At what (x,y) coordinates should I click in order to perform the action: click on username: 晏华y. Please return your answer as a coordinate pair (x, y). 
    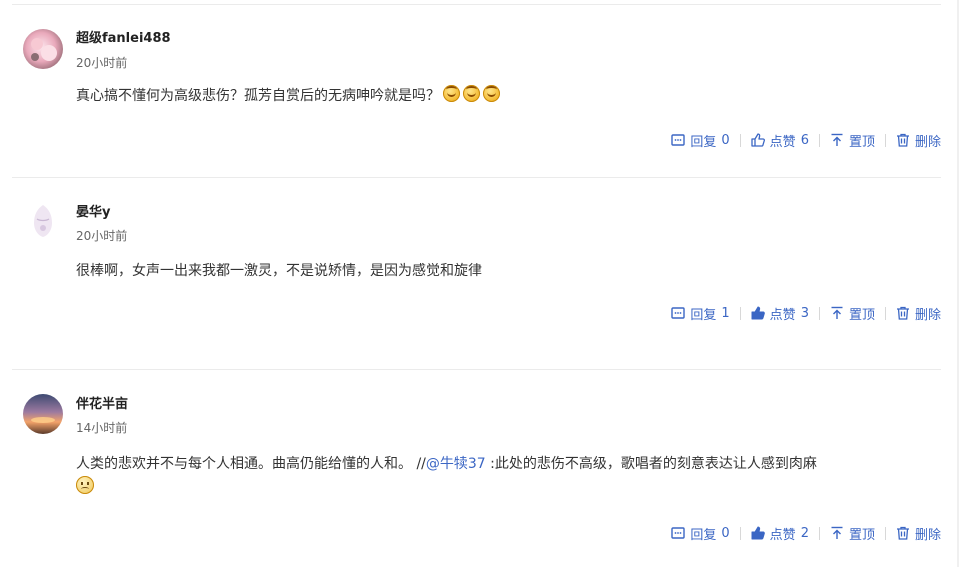
    Looking at the image, I should click on (93, 210).